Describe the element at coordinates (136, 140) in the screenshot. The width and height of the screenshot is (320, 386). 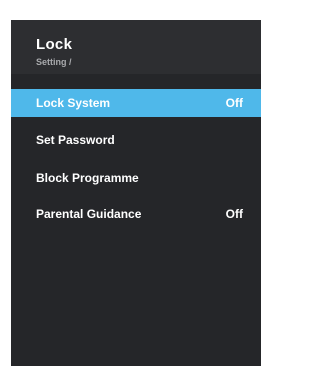
I see `menu-item-set-password: Set Password` at that location.